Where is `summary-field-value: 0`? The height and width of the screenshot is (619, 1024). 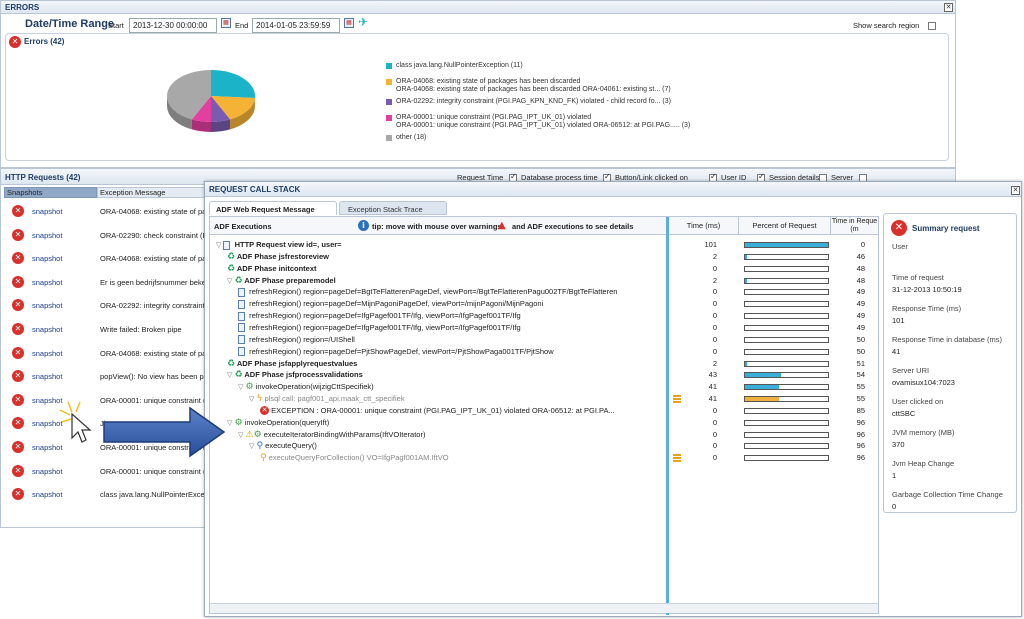
summary-field-value: 0 is located at coordinates (894, 506).